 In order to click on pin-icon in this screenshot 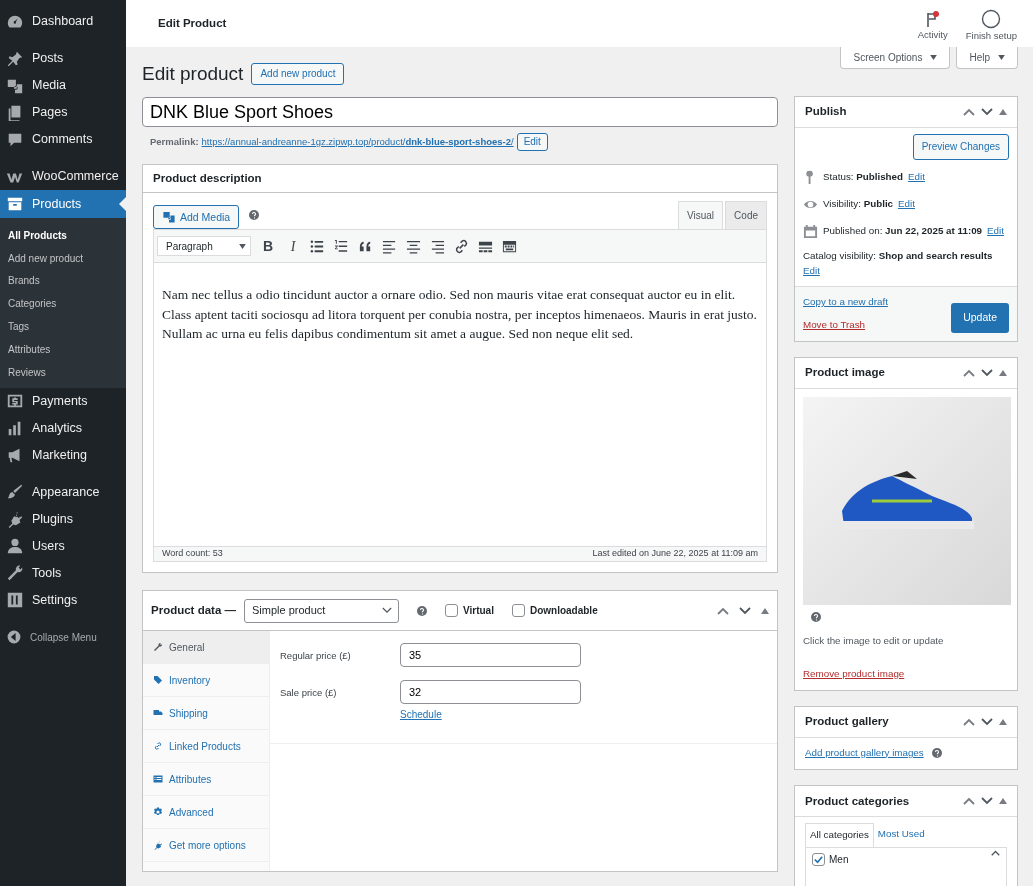, I will do `click(15, 58)`.